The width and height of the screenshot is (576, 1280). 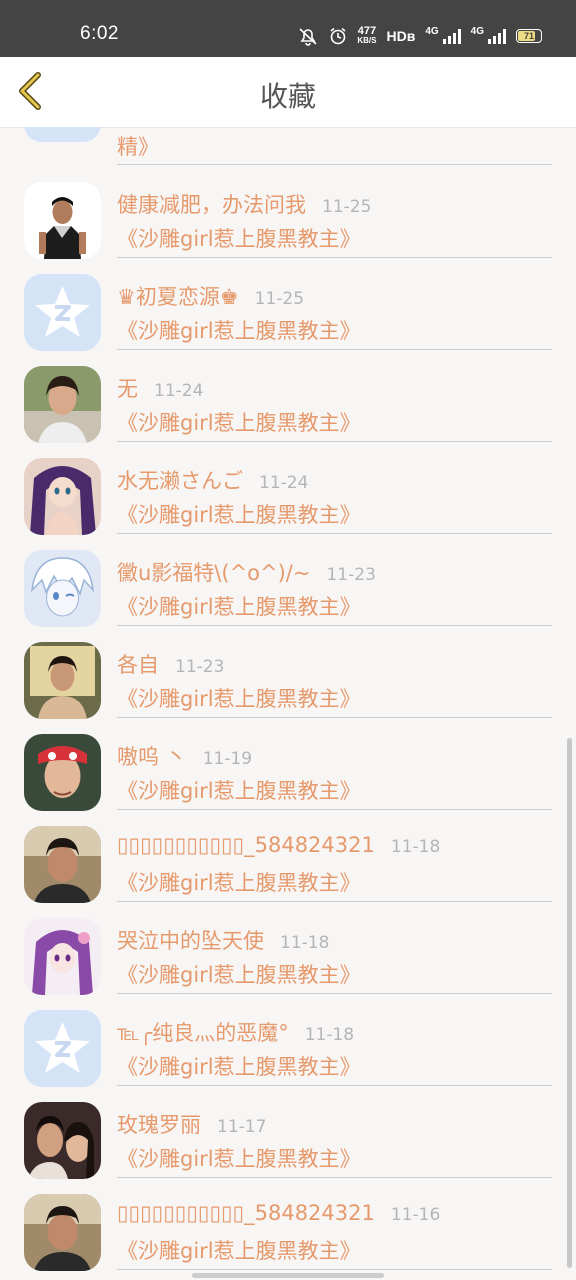 What do you see at coordinates (62, 956) in the screenshot?
I see `anime-purple-avatar` at bounding box center [62, 956].